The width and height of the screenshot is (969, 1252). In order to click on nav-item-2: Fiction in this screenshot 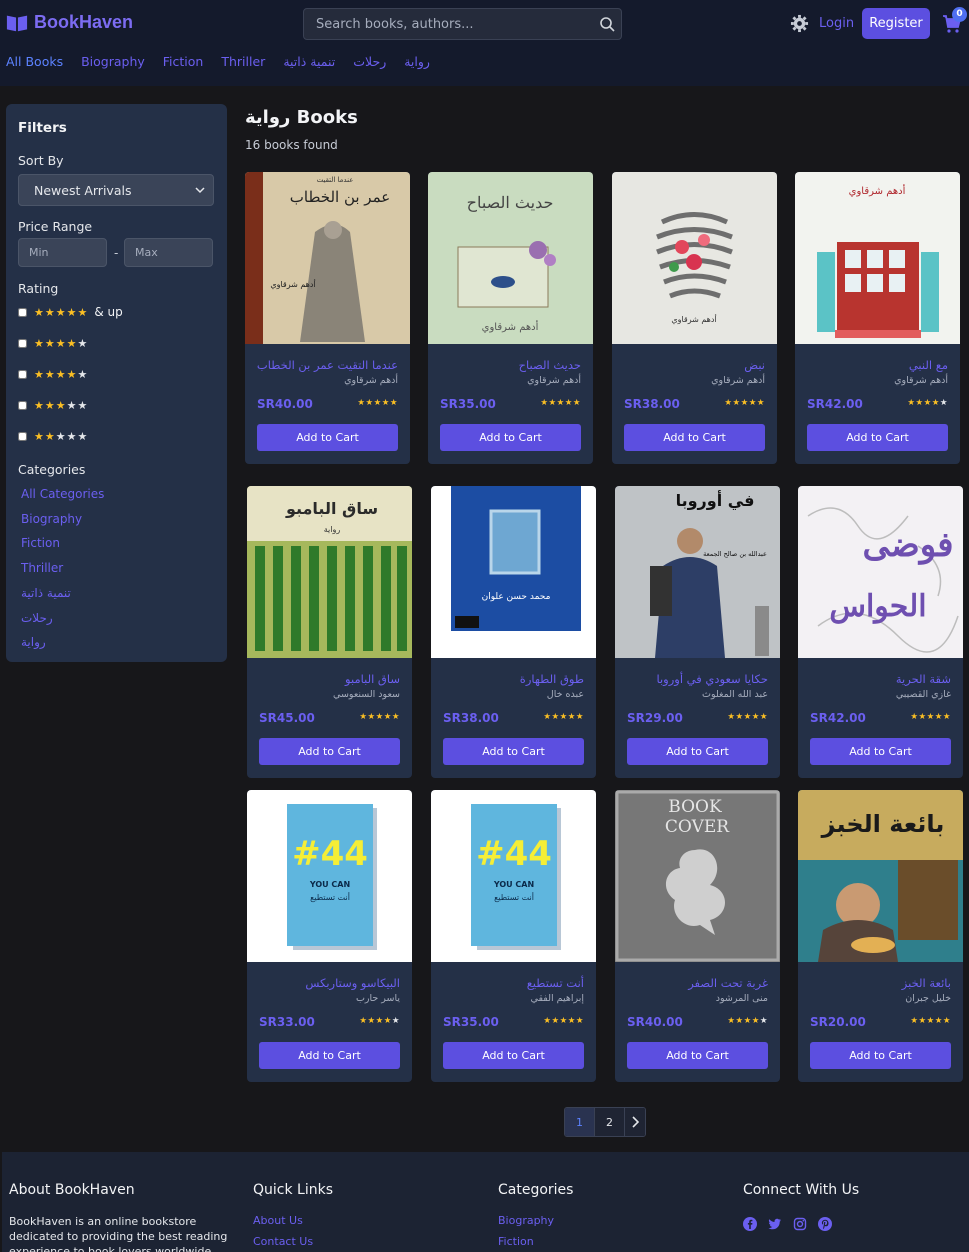, I will do `click(183, 61)`.